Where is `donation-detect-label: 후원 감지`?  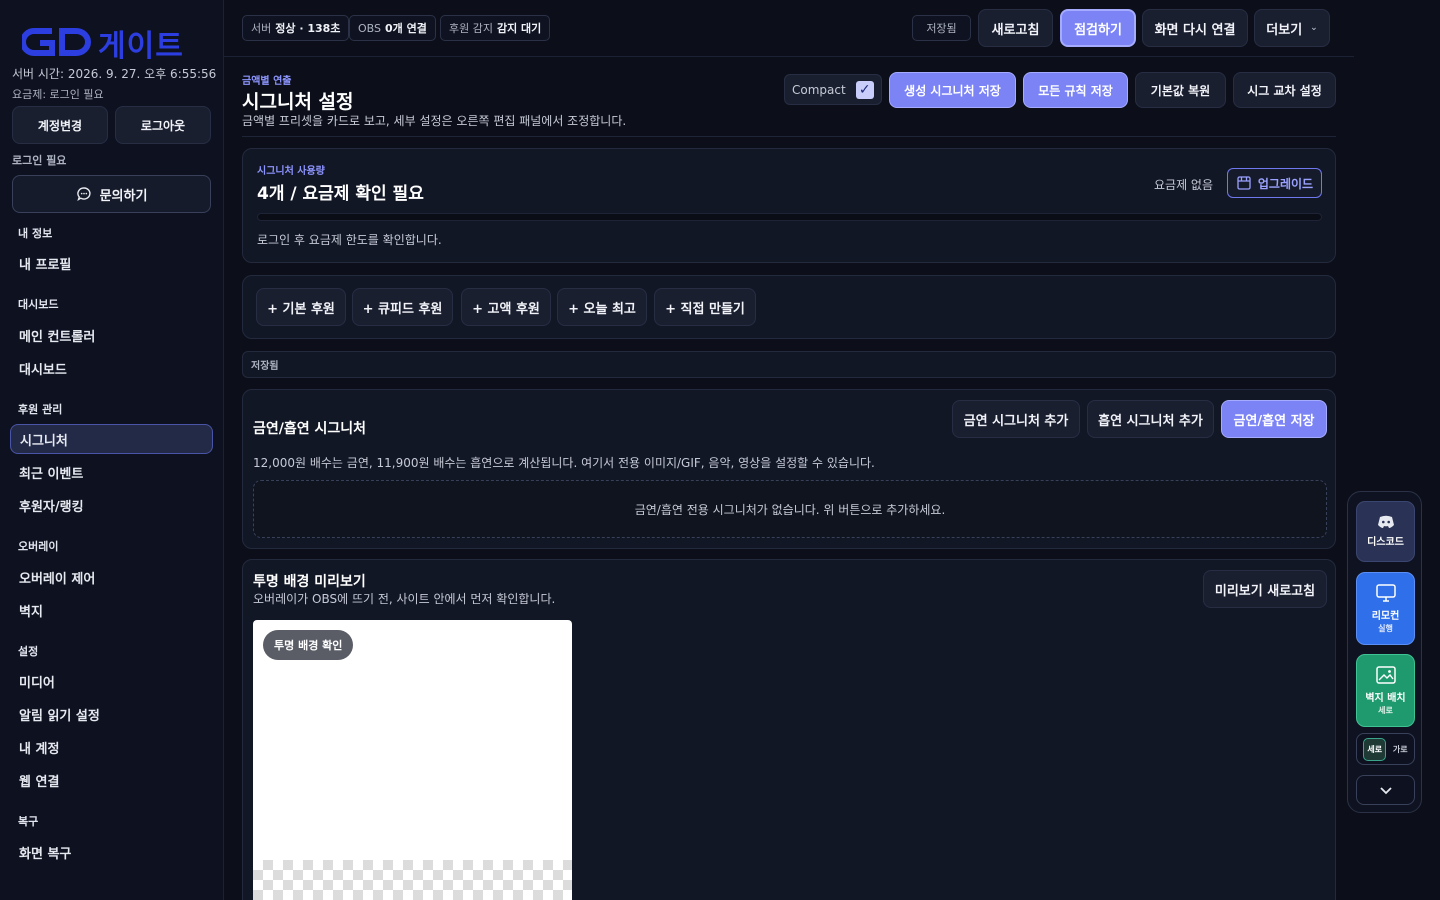
donation-detect-label: 후원 감지 is located at coordinates (471, 28).